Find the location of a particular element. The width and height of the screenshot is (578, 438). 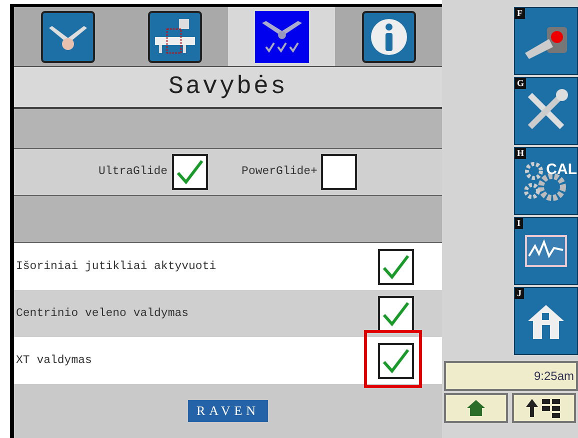

key-letter: J is located at coordinates (519, 293).